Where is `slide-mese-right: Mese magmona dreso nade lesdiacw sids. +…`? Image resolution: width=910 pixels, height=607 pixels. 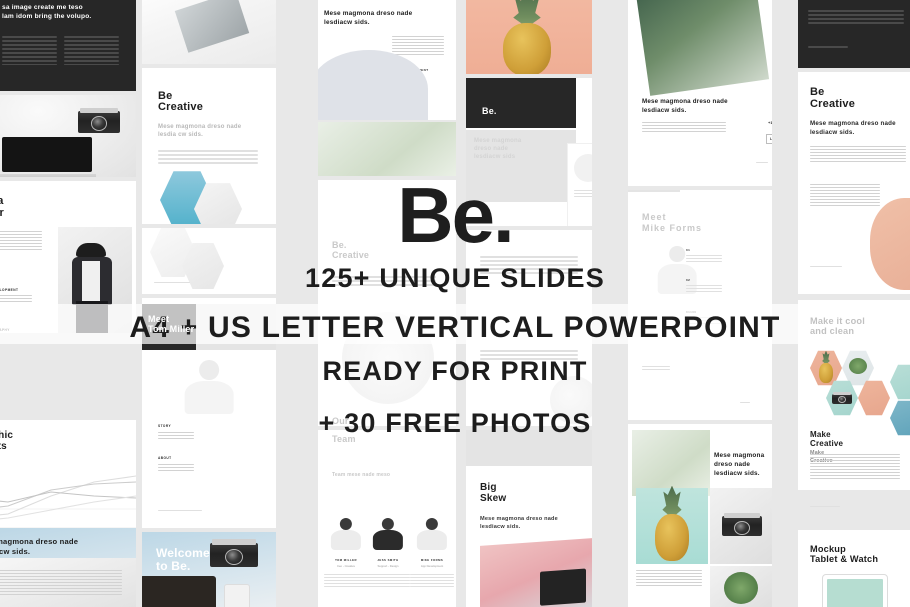 slide-mese-right: Mese magmona dreso nade lesdiacw sids. +… is located at coordinates (700, 93).